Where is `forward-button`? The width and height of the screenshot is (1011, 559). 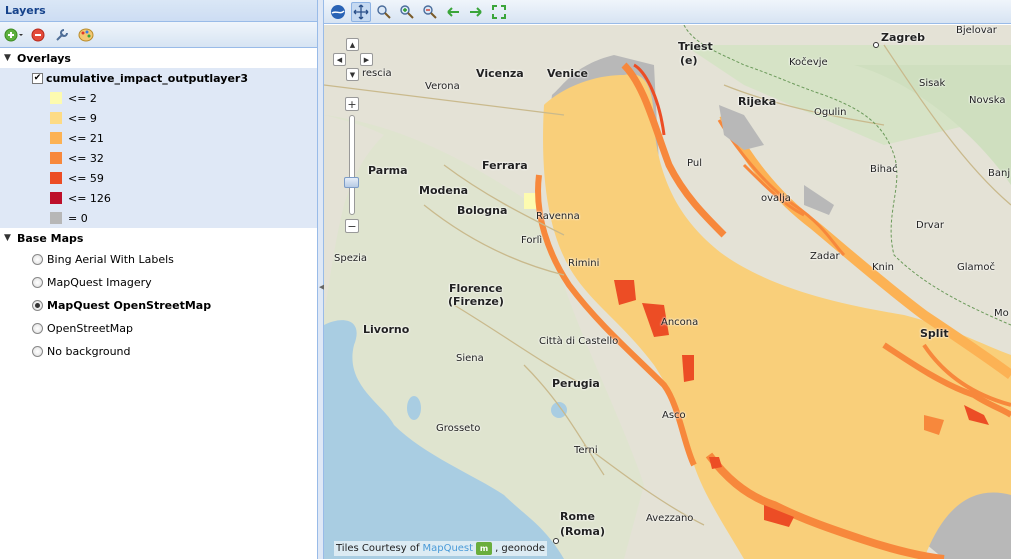
forward-button is located at coordinates (476, 12).